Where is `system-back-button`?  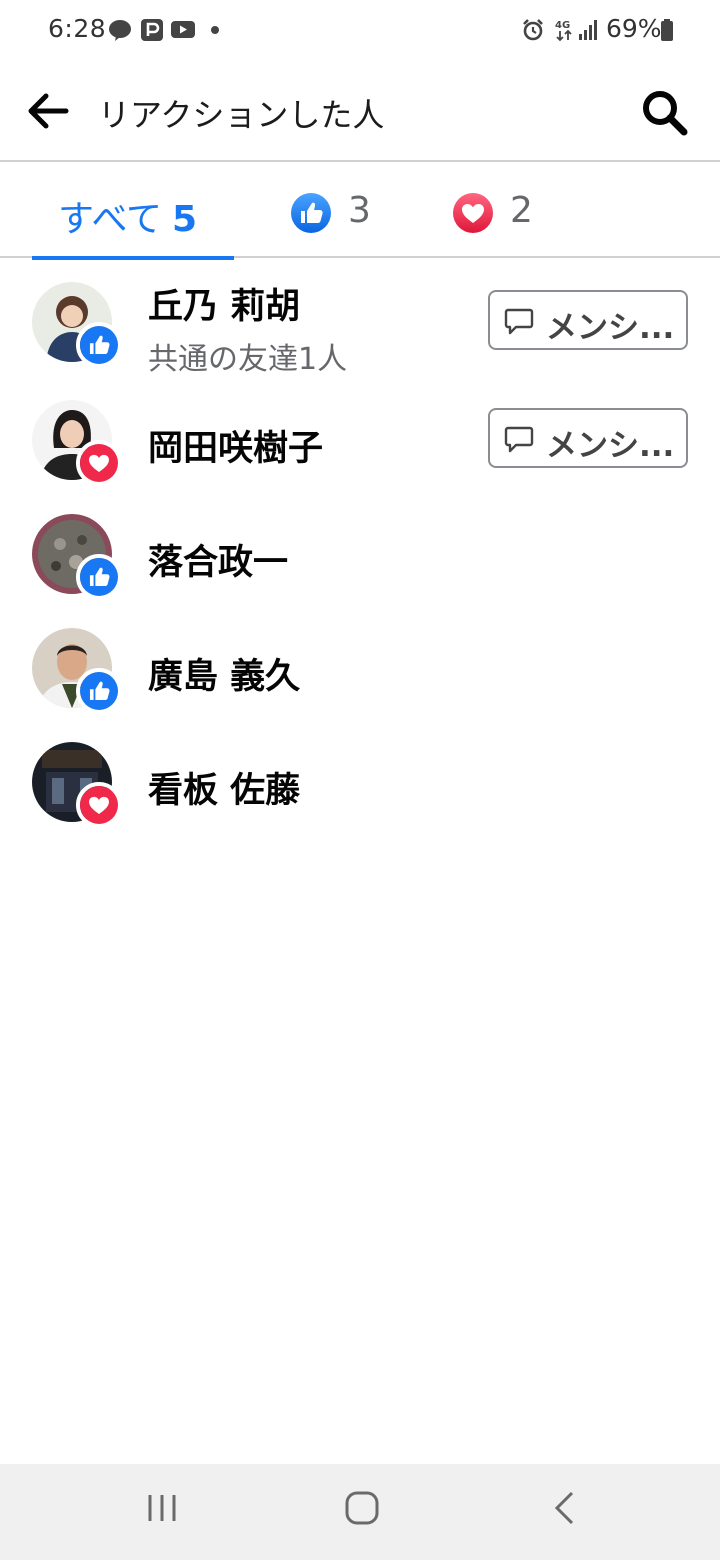
system-back-button is located at coordinates (564, 1508).